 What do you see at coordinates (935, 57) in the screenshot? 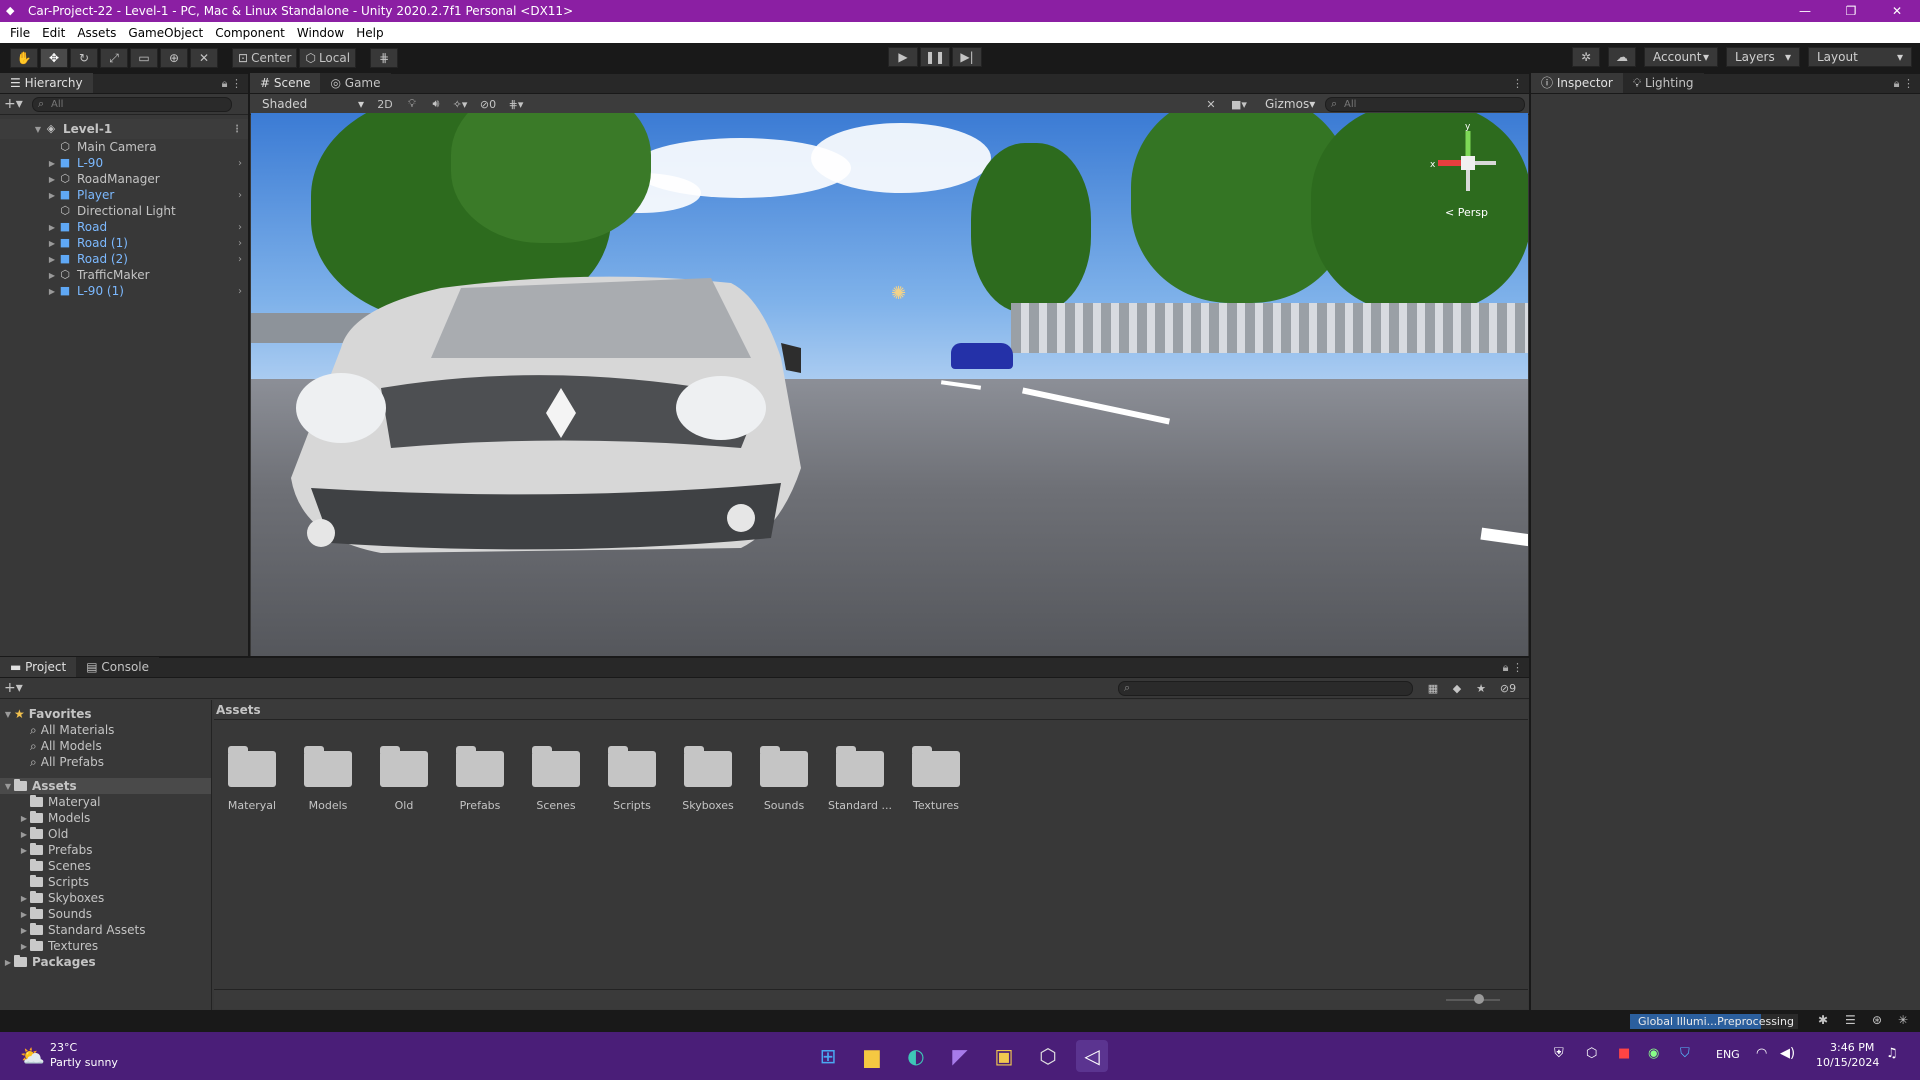
I see `pause-button: ❚❚` at bounding box center [935, 57].